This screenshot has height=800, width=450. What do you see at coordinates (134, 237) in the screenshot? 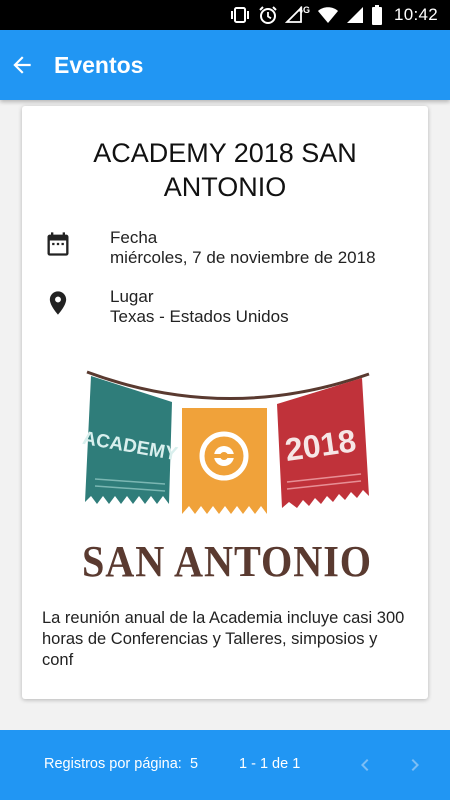
I see `date-label: Fecha` at bounding box center [134, 237].